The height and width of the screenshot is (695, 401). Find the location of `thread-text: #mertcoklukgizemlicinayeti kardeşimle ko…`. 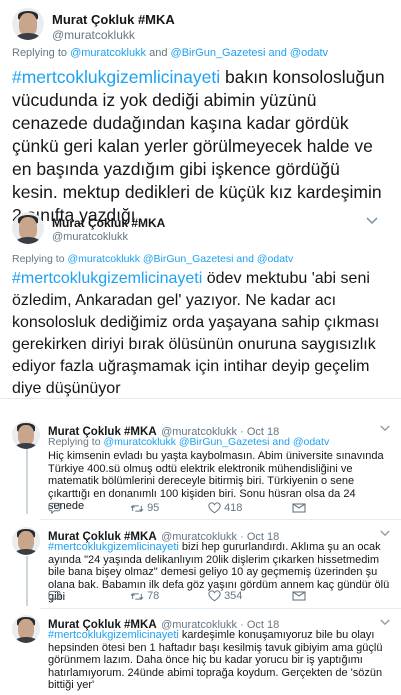

thread-text: #mertcoklukgizemlicinayeti kardeşimle ko… is located at coordinates (220, 660).